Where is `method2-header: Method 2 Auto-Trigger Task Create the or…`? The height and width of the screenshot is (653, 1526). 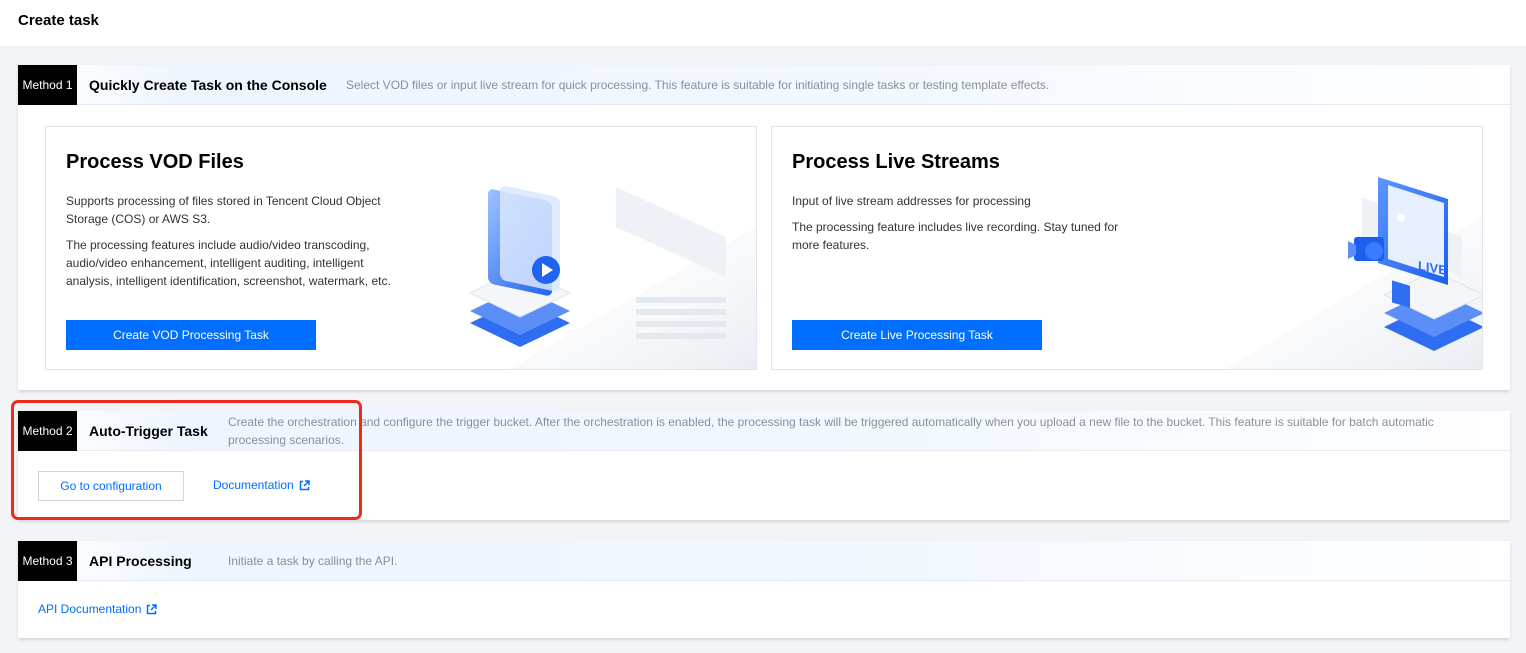 method2-header: Method 2 Auto-Trigger Task Create the or… is located at coordinates (764, 431).